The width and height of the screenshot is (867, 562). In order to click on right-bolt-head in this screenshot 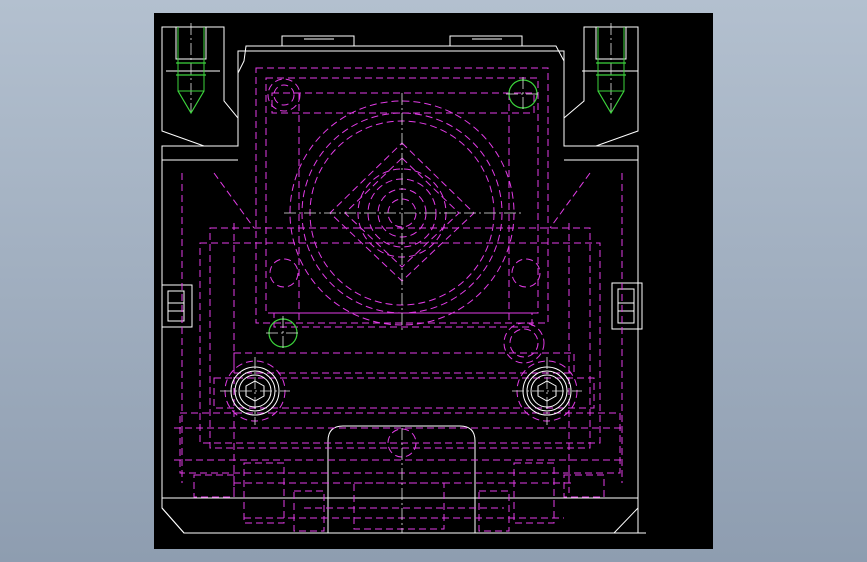, I will do `click(547, 391)`.